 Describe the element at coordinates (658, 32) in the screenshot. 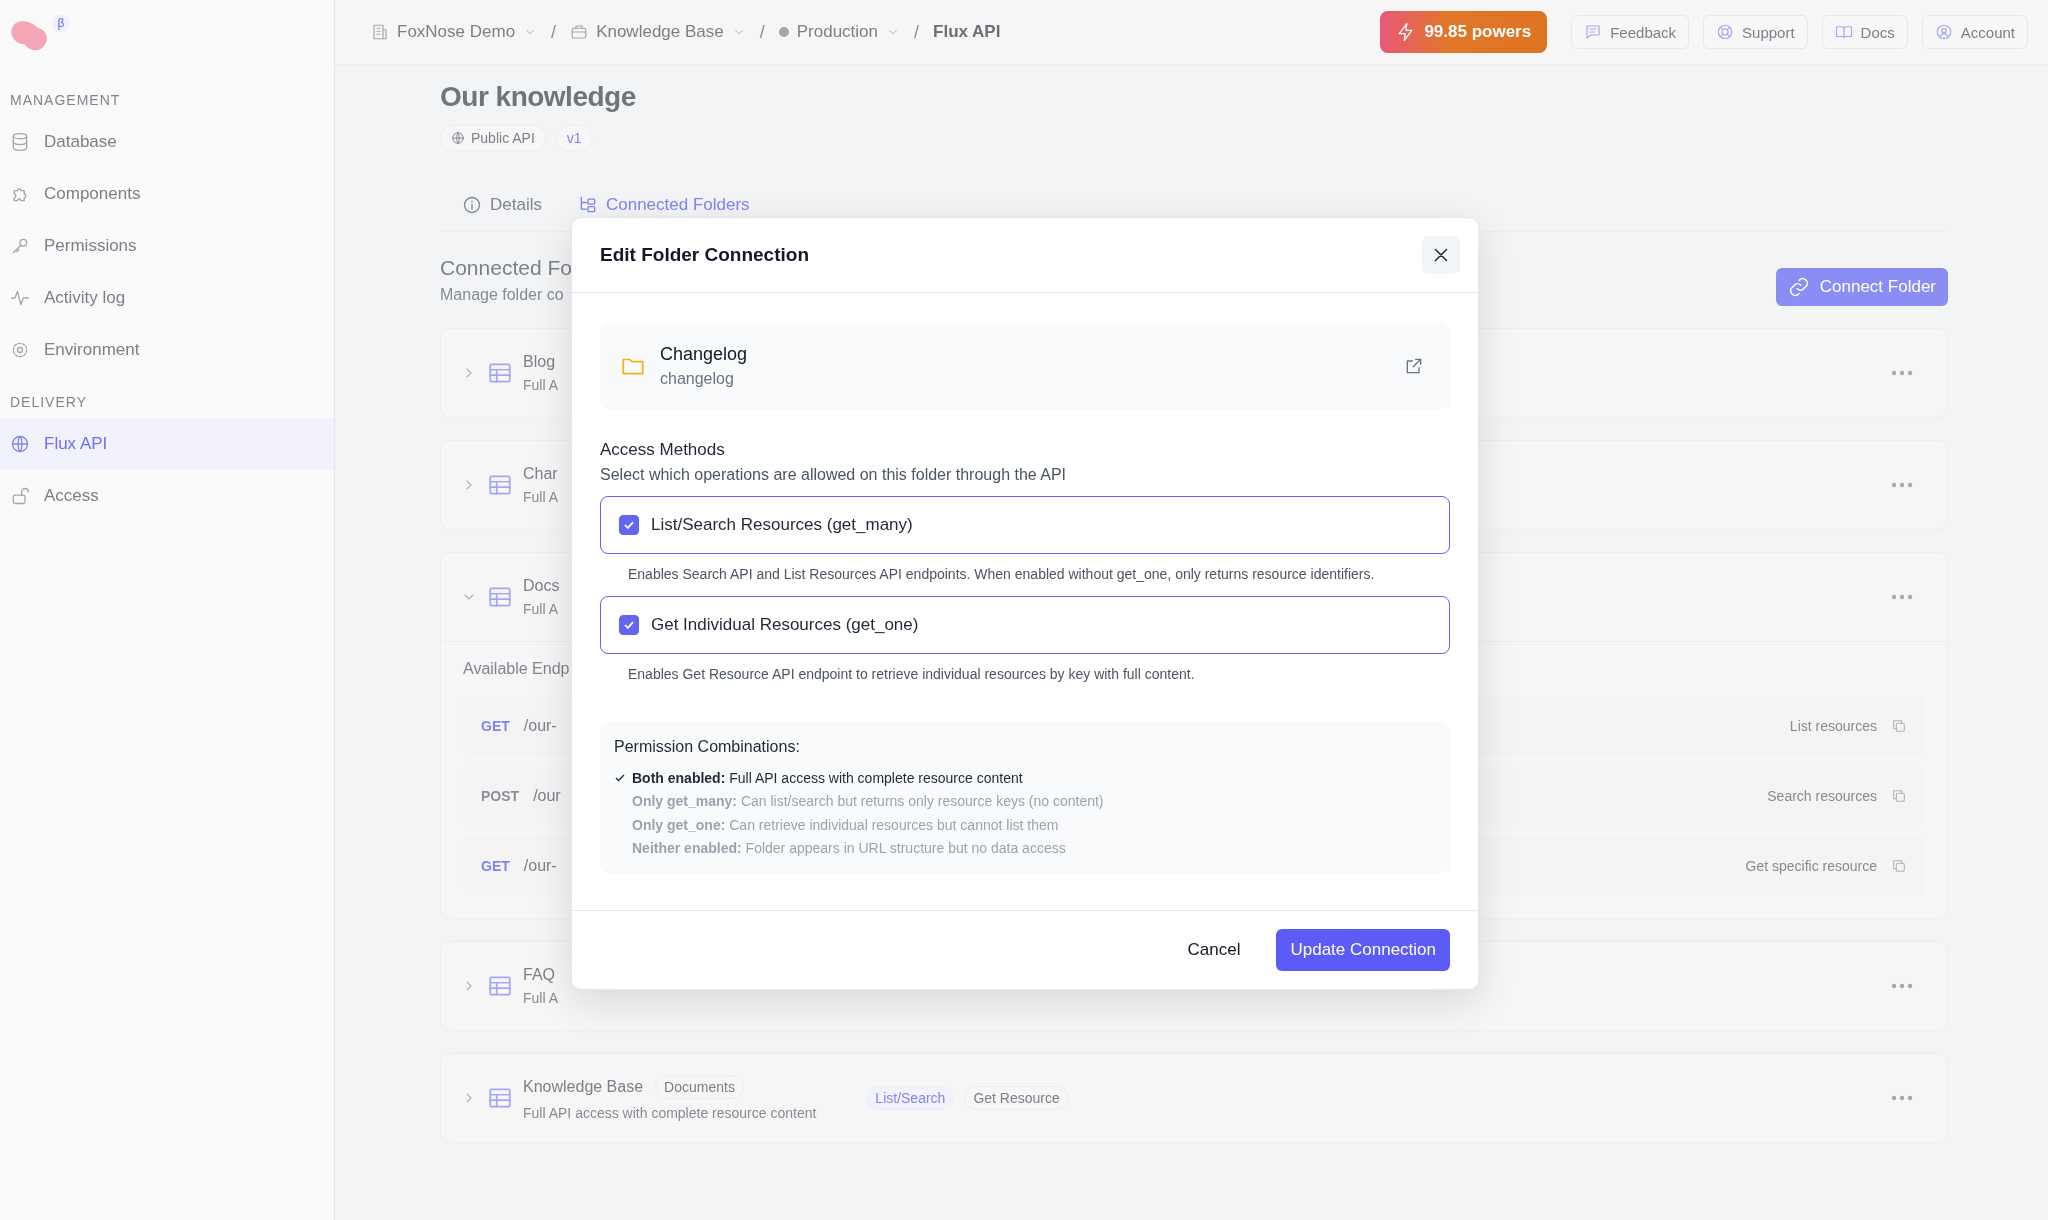

I see `breadcrumb: Knowledge Base` at that location.